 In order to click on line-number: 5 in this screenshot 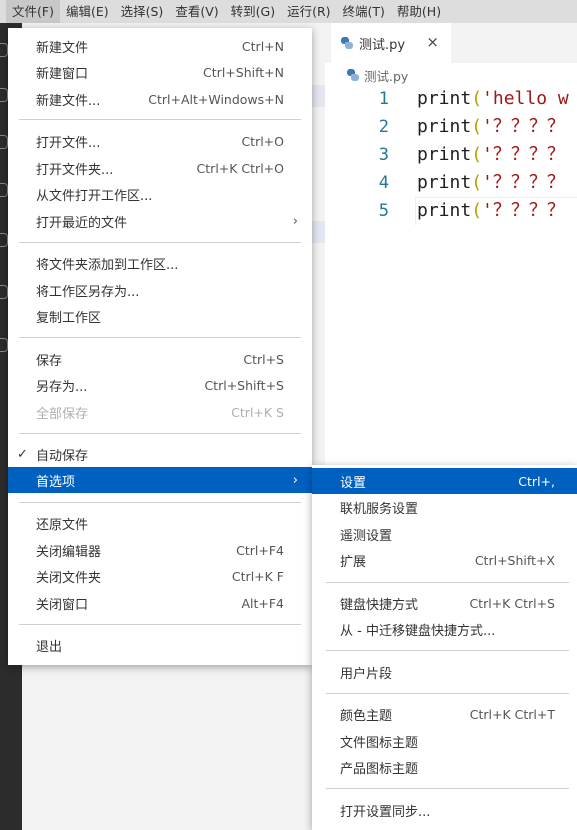, I will do `click(383, 211)`.